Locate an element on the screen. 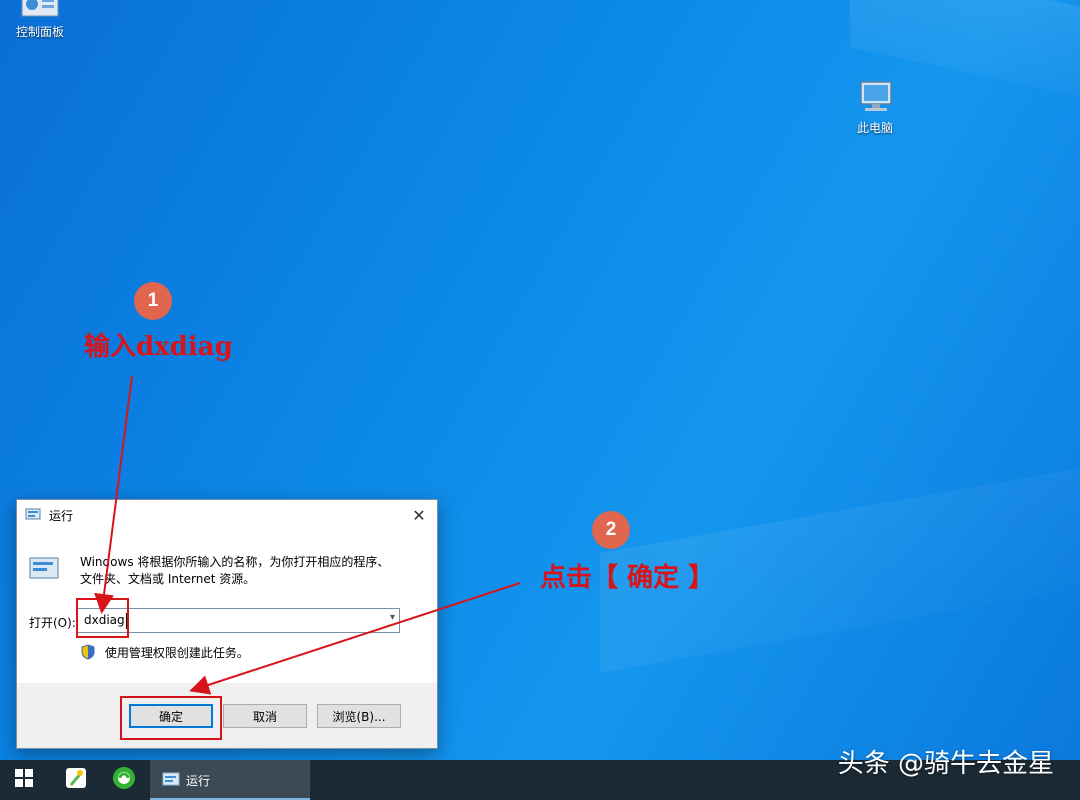 Image resolution: width=1080 pixels, height=800 pixels. step-1-text: 输入dxdiag is located at coordinates (158, 347).